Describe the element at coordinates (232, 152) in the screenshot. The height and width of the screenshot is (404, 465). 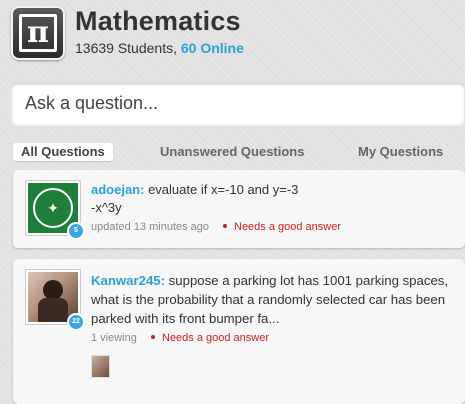
I see `tab-unanswered-questions: Unanswered Questions` at that location.